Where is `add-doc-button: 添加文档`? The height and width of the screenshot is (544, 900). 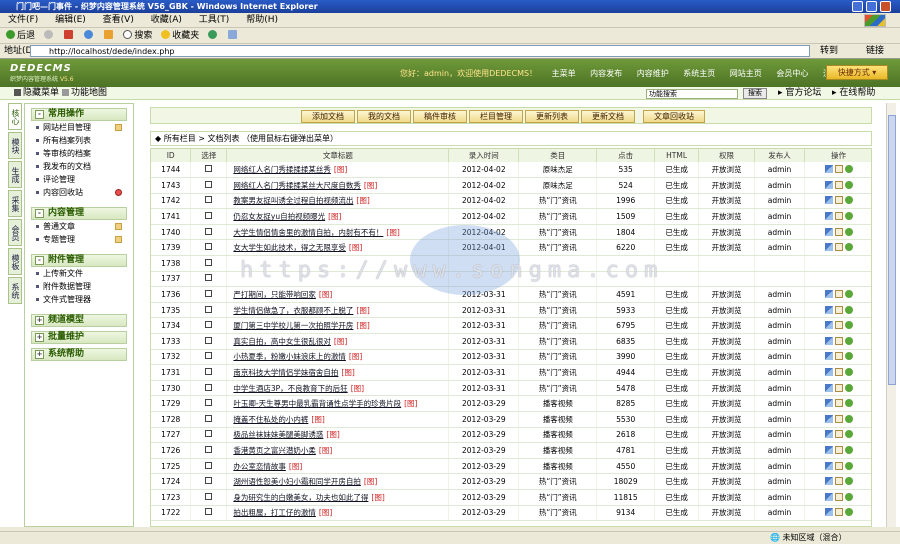
add-doc-button: 添加文档 is located at coordinates (328, 116).